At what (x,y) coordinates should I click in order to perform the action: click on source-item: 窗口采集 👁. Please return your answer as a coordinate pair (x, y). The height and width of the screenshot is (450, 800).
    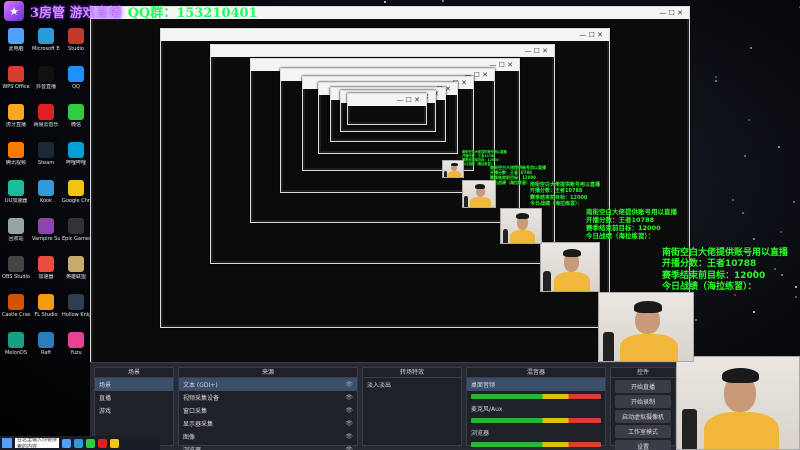
    Looking at the image, I should click on (268, 410).